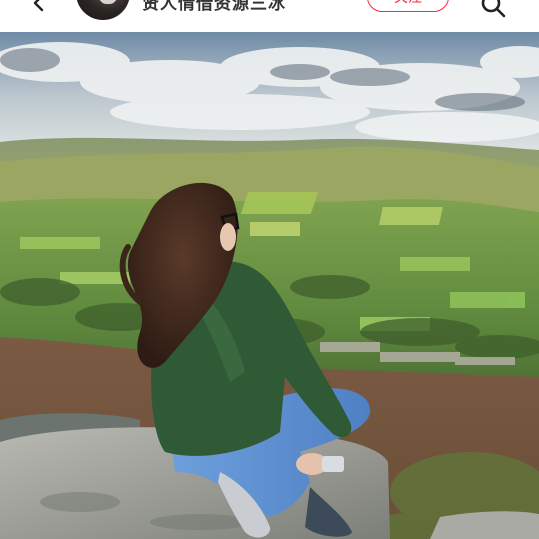  What do you see at coordinates (408, 6) in the screenshot?
I see `follow-button: 关注` at bounding box center [408, 6].